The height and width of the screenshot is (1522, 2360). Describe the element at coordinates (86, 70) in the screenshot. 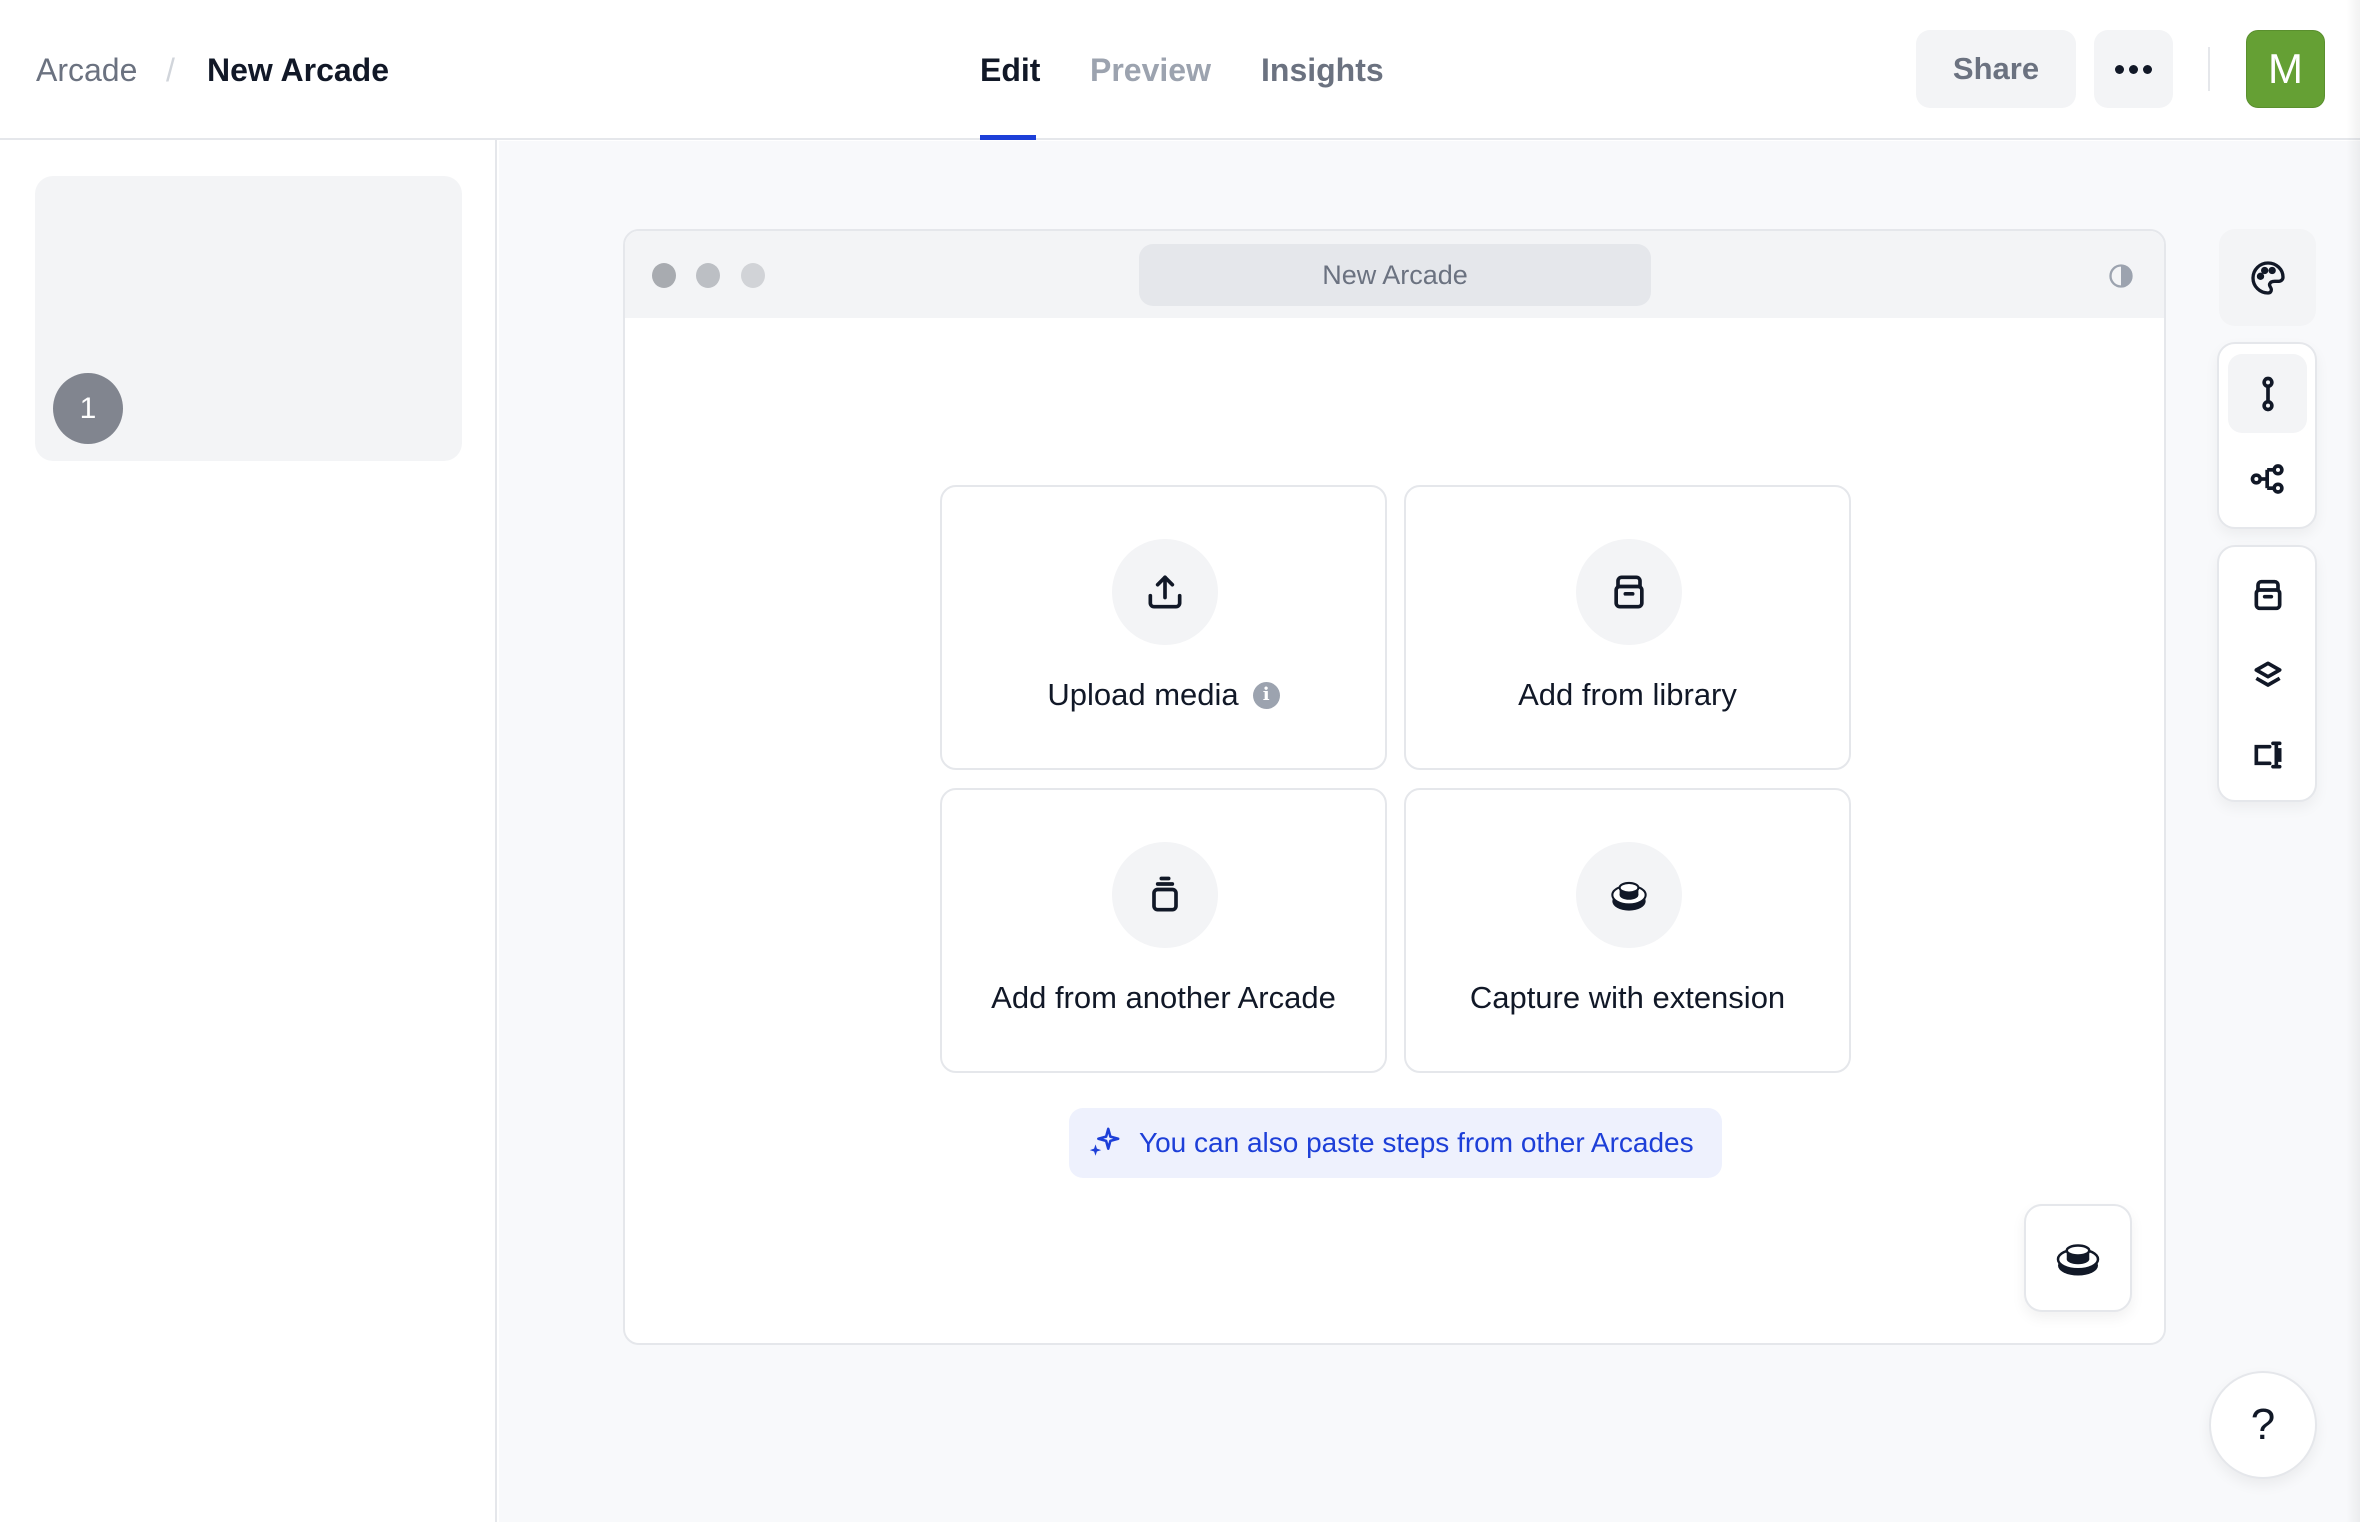

I see `breadcrumb-root-link: Arcade` at that location.